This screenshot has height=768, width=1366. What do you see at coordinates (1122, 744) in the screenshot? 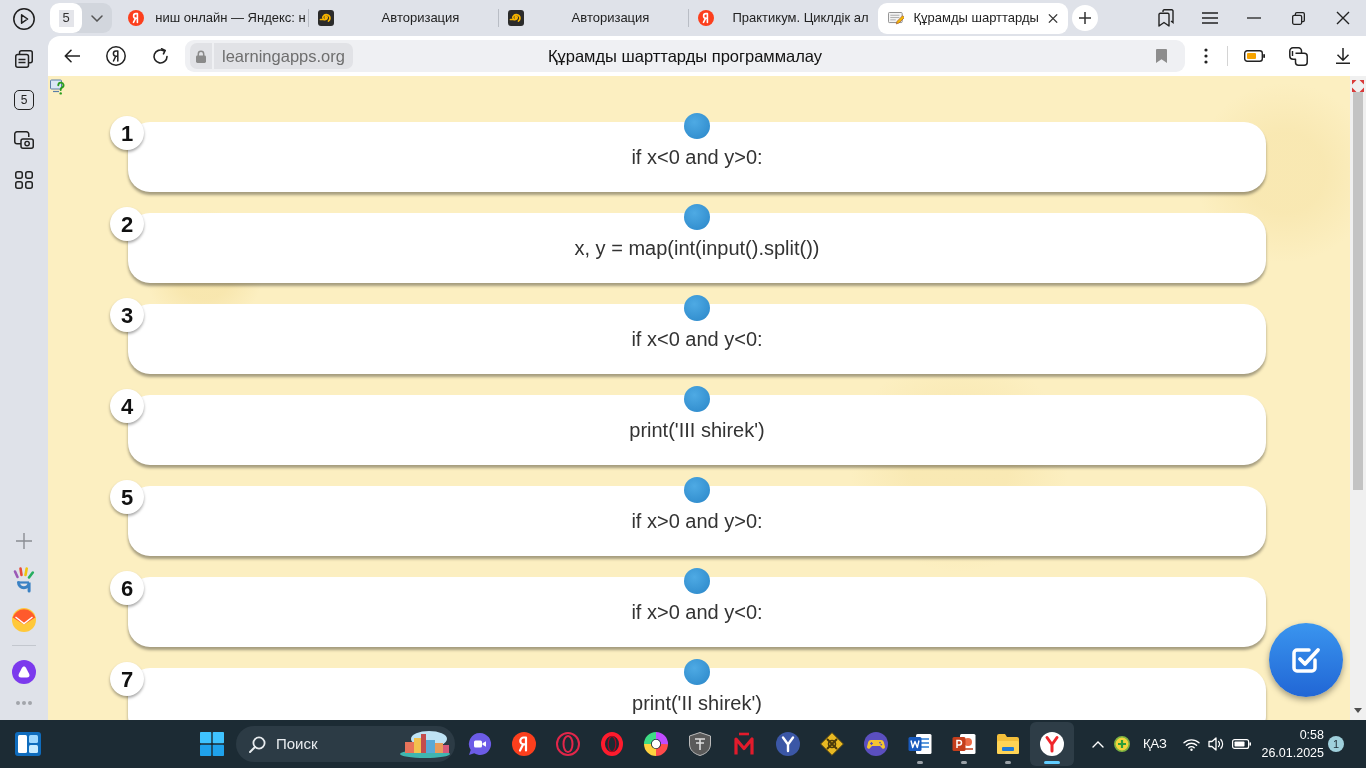
I see `plus-circle-icon` at bounding box center [1122, 744].